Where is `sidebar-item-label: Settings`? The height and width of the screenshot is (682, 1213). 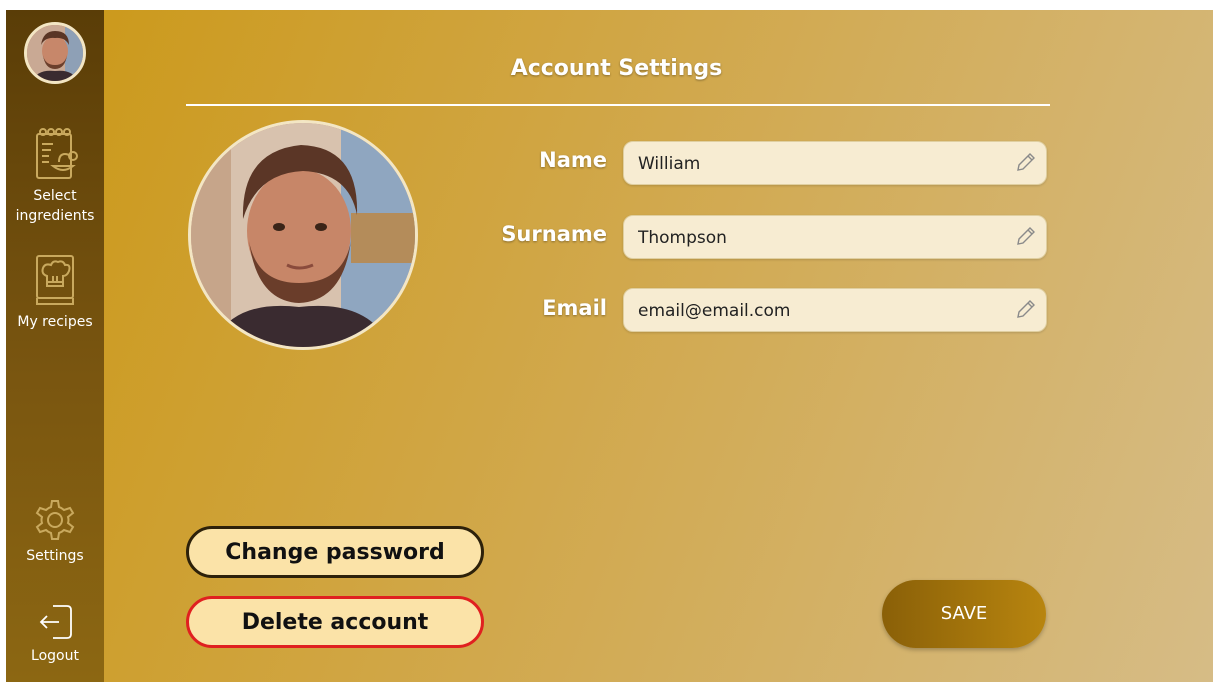 sidebar-item-label: Settings is located at coordinates (55, 556).